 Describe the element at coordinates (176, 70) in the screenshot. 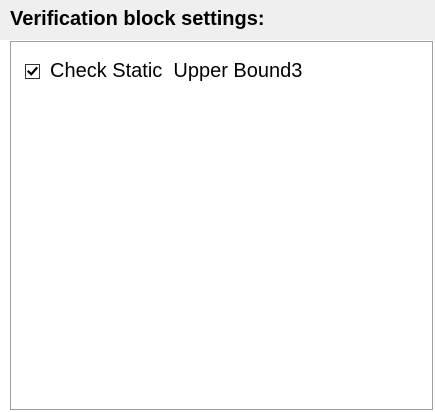

I see `list-item-label: Check Static Upper Bound3` at that location.